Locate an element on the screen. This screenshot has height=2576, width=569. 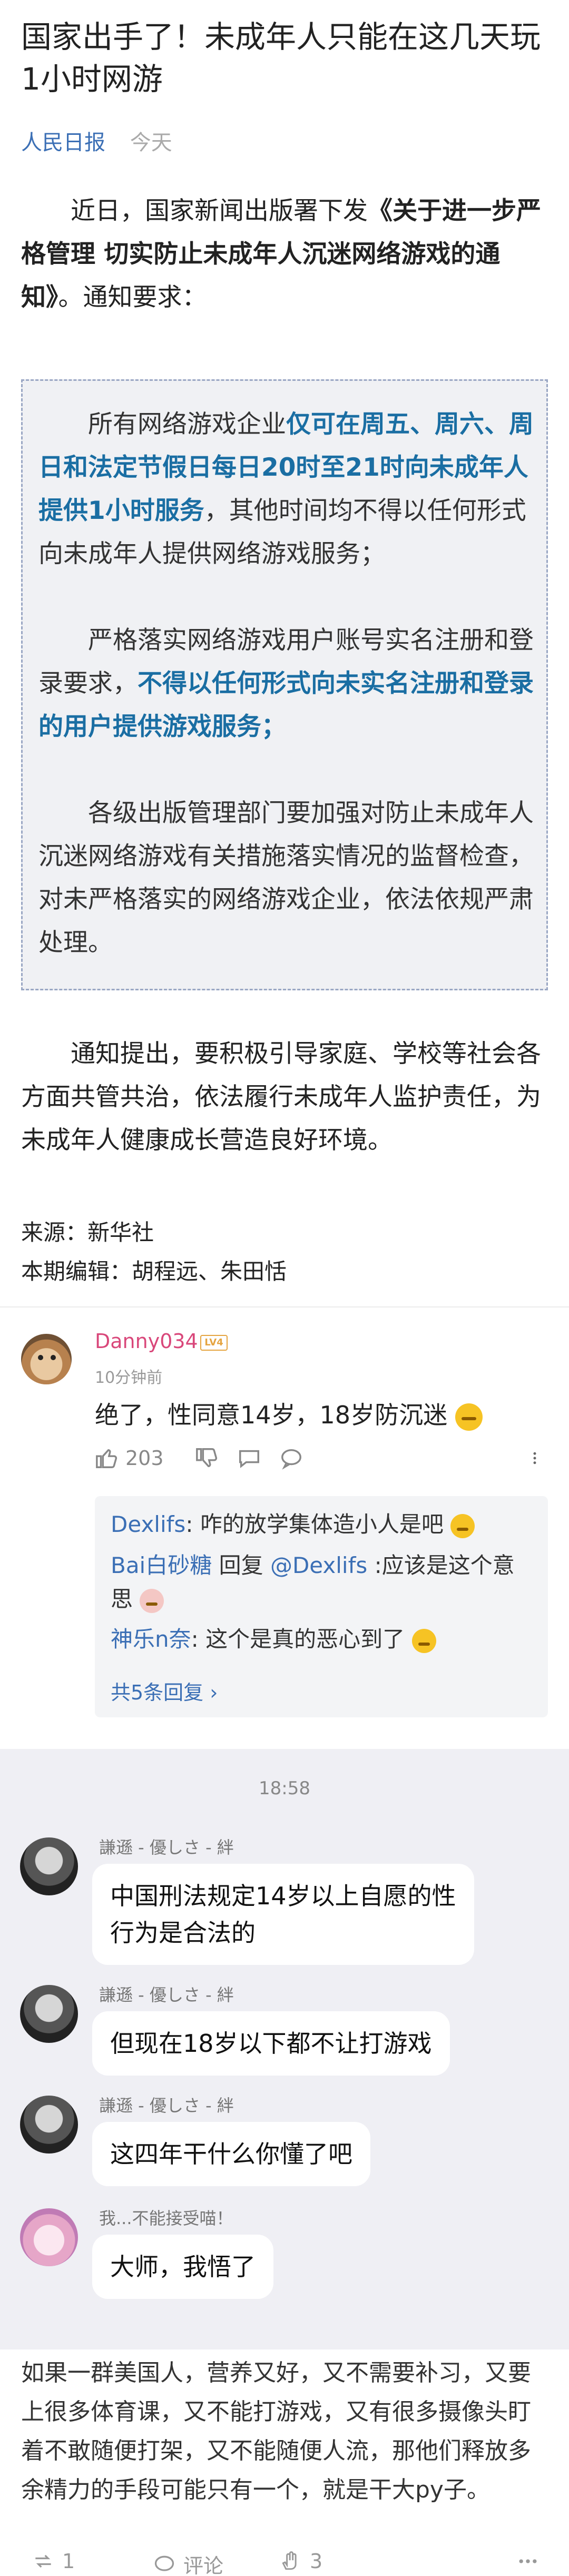
like-count: 3 is located at coordinates (316, 2561).